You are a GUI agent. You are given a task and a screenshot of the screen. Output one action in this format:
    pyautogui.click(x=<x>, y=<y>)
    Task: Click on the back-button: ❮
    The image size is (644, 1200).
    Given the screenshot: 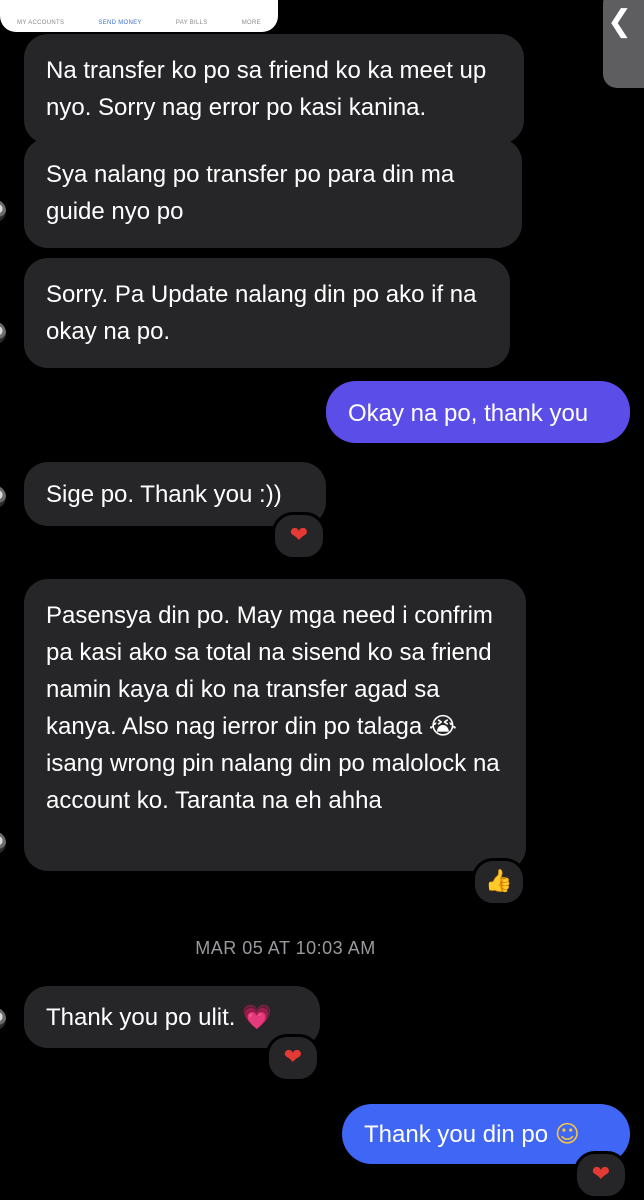 What is the action you would take?
    pyautogui.click(x=623, y=44)
    